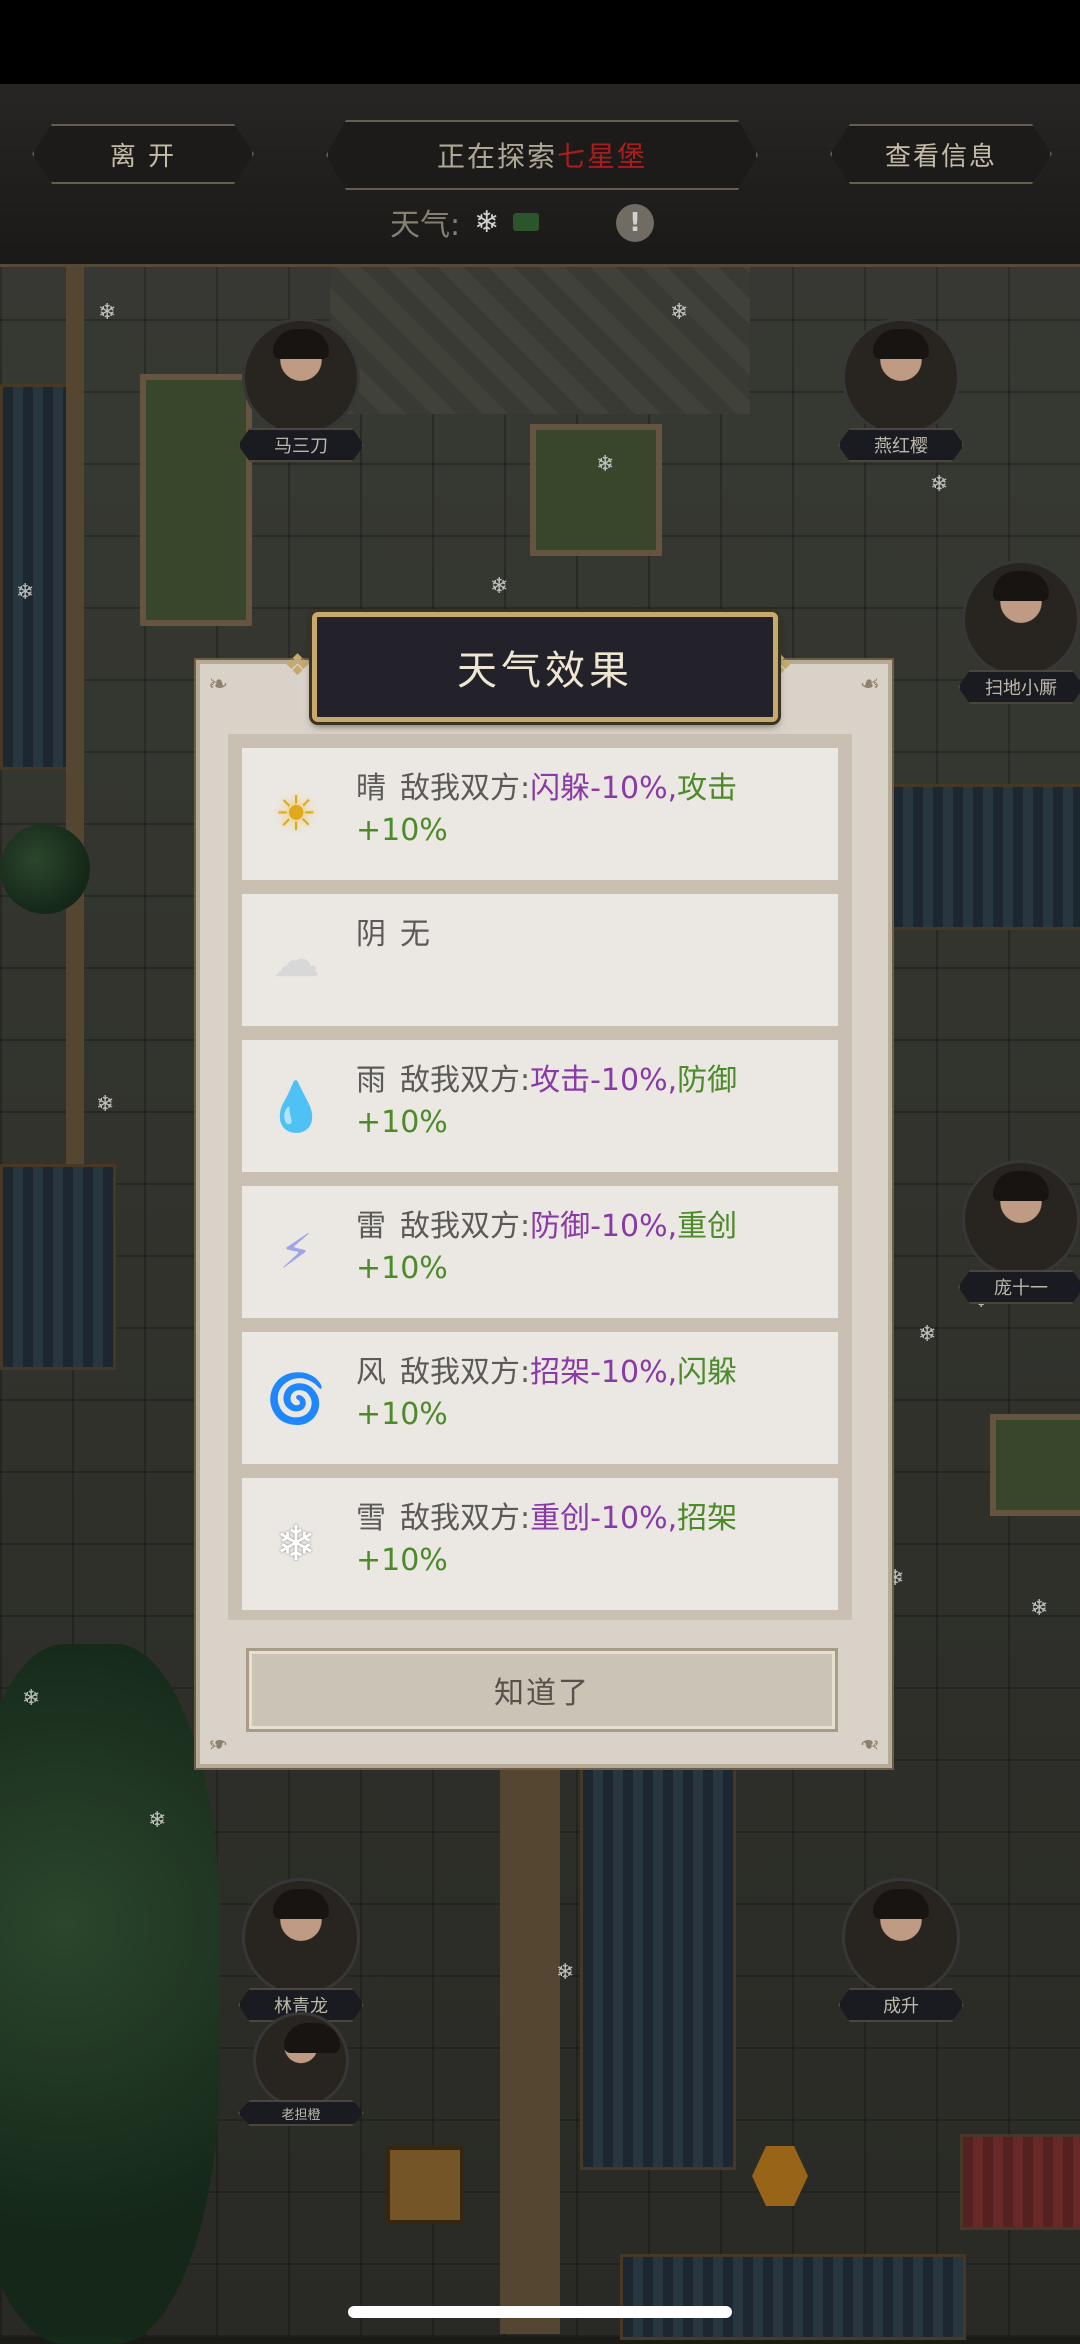 The image size is (1080, 2344). What do you see at coordinates (296, 1398) in the screenshot?
I see `wind-icon: 🌀` at bounding box center [296, 1398].